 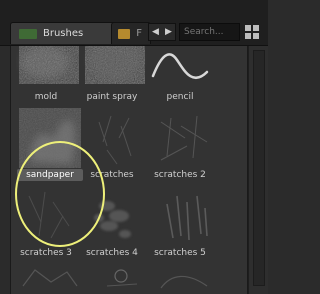 What do you see at coordinates (139, 33) in the screenshot?
I see `tab-other-label: F` at bounding box center [139, 33].